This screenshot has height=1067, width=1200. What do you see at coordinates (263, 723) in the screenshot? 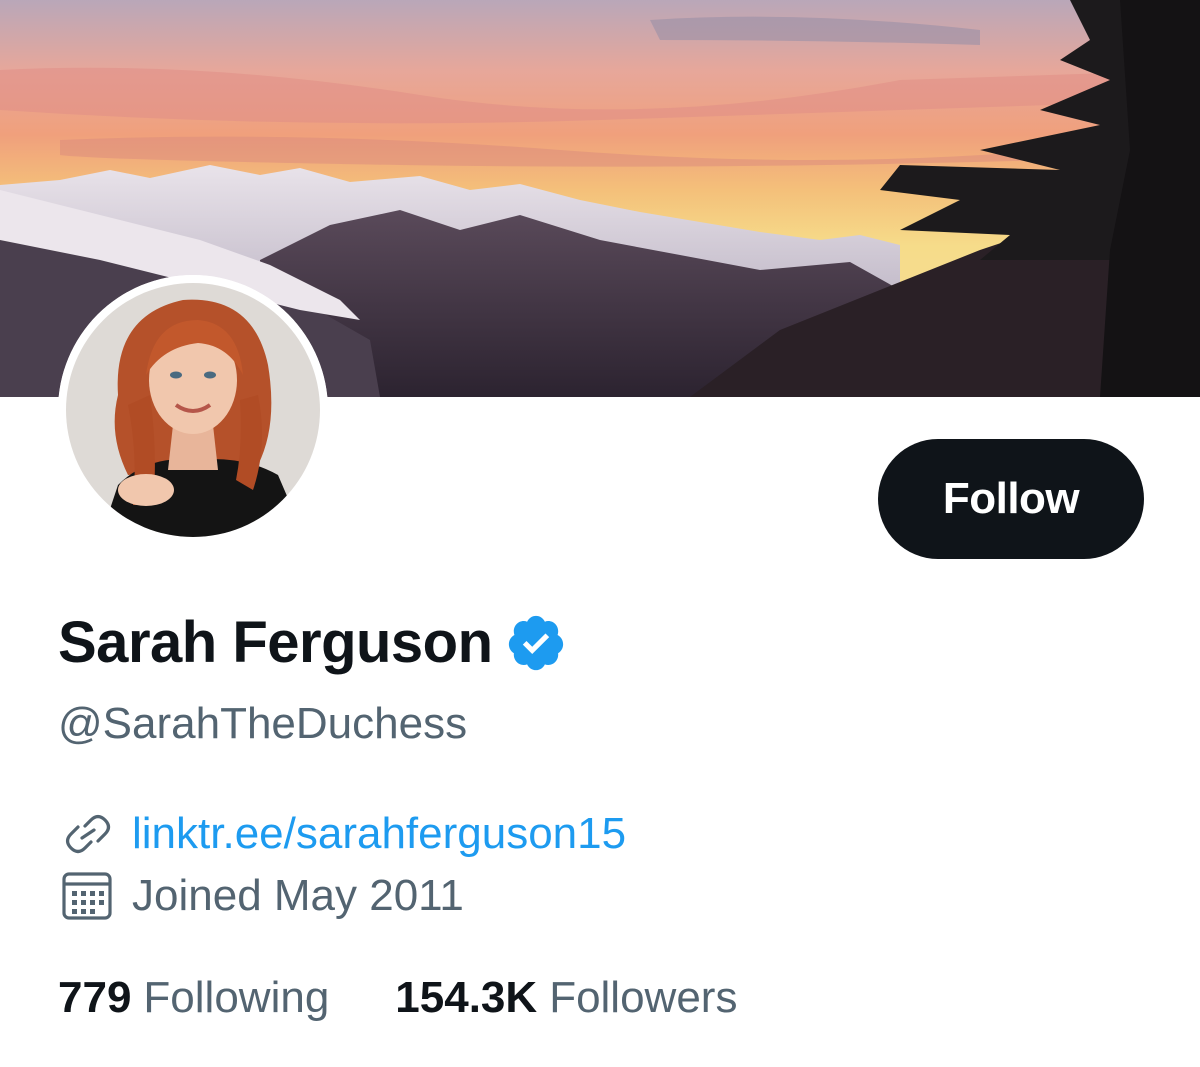
I see `profile-handle: @SarahTheDuchess` at bounding box center [263, 723].